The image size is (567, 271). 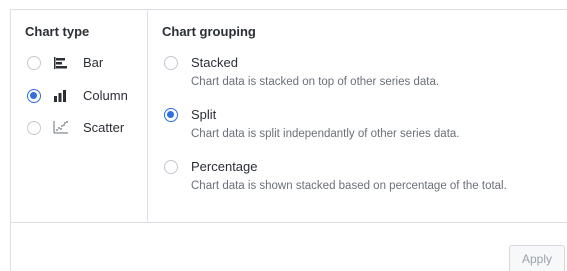 I want to click on column-chart-icon, so click(x=60, y=96).